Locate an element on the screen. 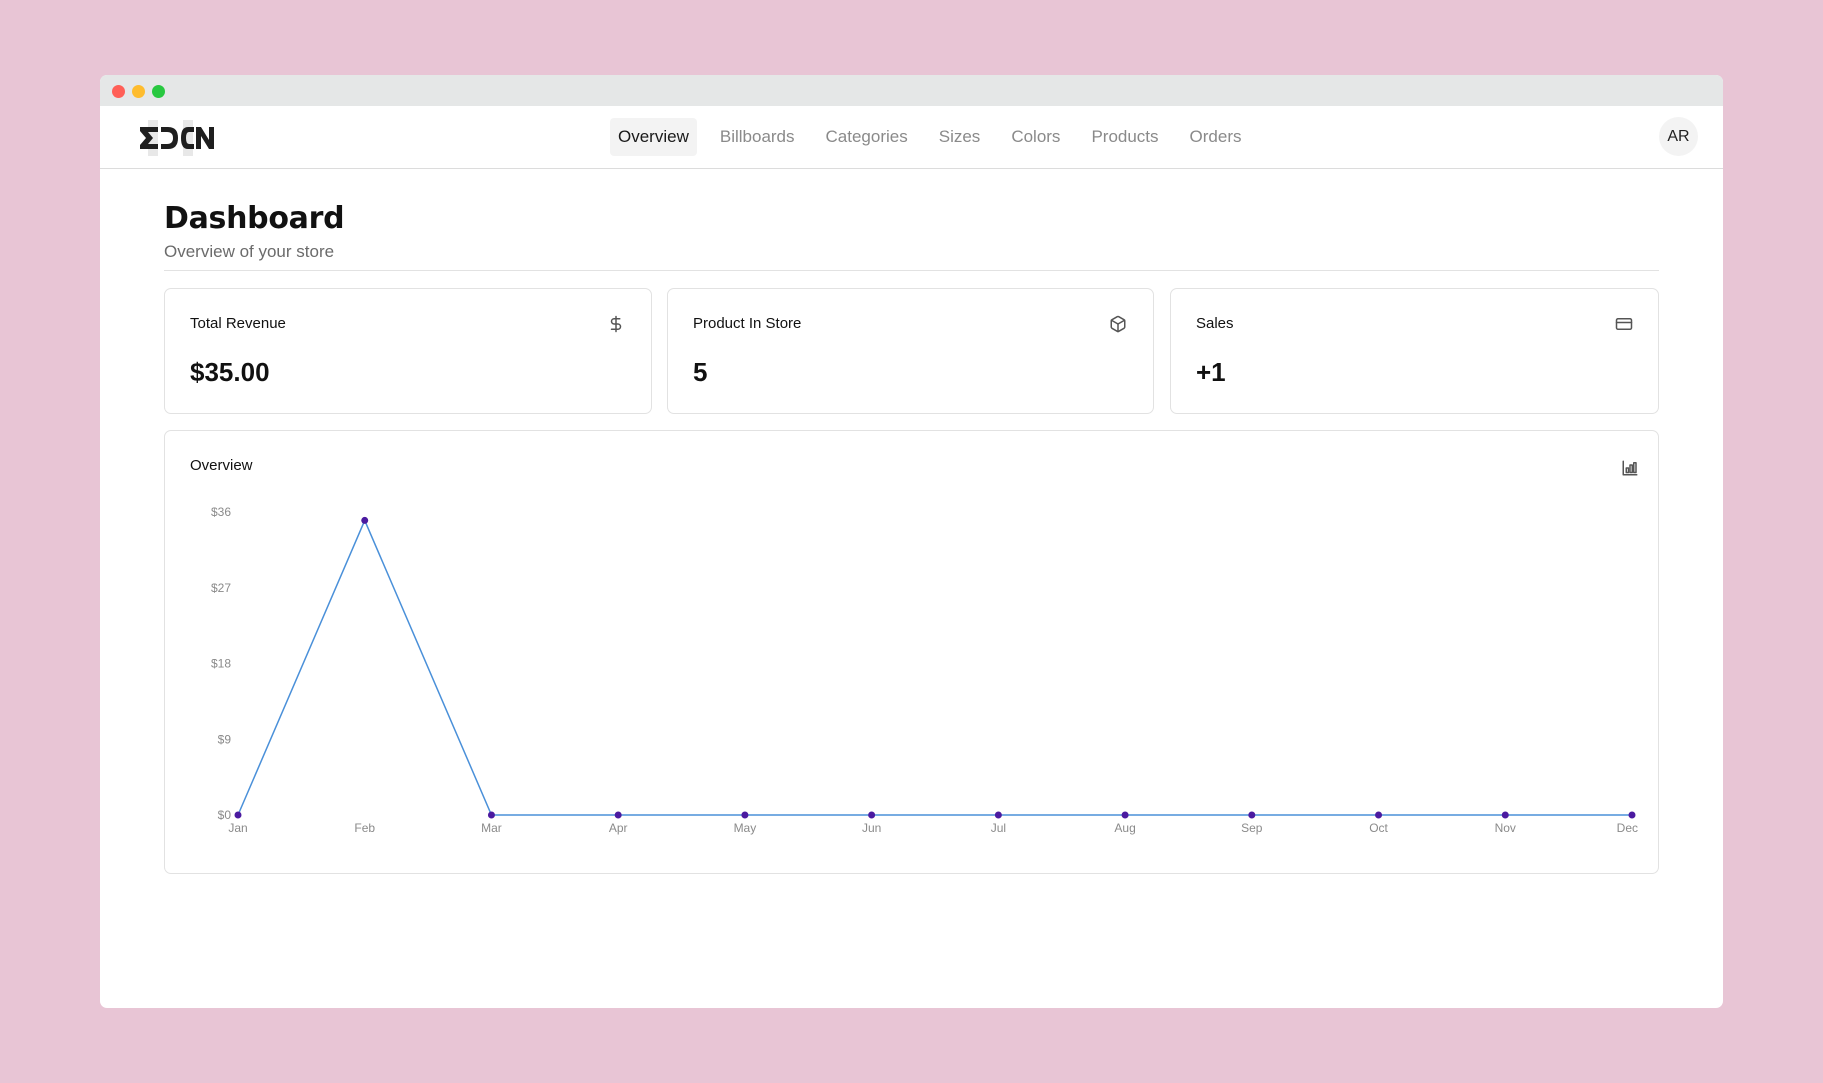 This screenshot has width=1823, height=1083. tab-overview: Overview is located at coordinates (653, 137).